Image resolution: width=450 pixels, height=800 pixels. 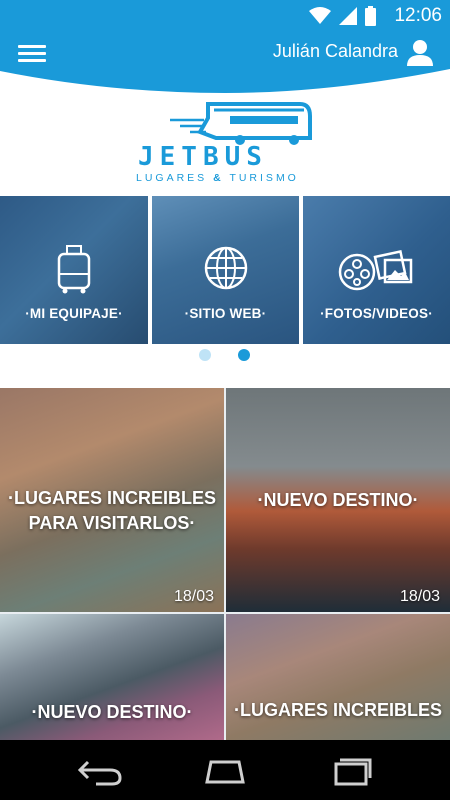 I want to click on tile-mi-equipaje: ·MI EQUIPAJE·, so click(x=74, y=270).